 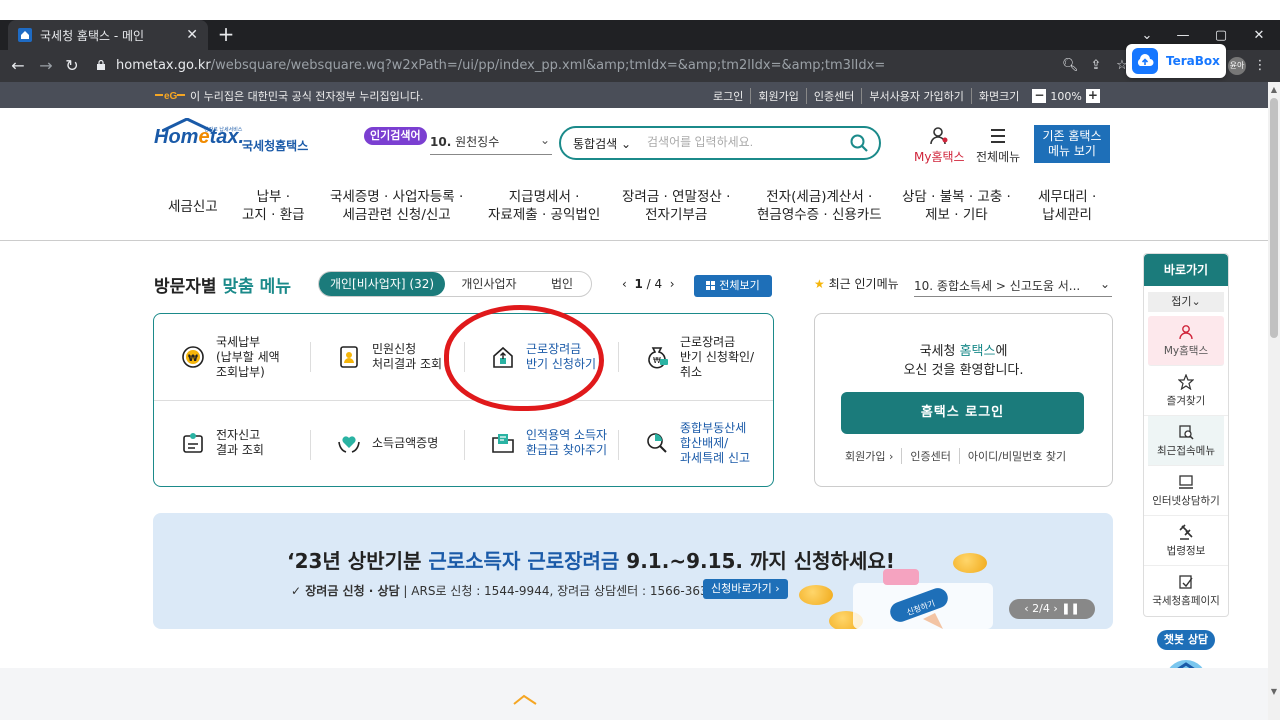 I want to click on quick-item-label: 인터넷상담하기, so click(x=1186, y=501).